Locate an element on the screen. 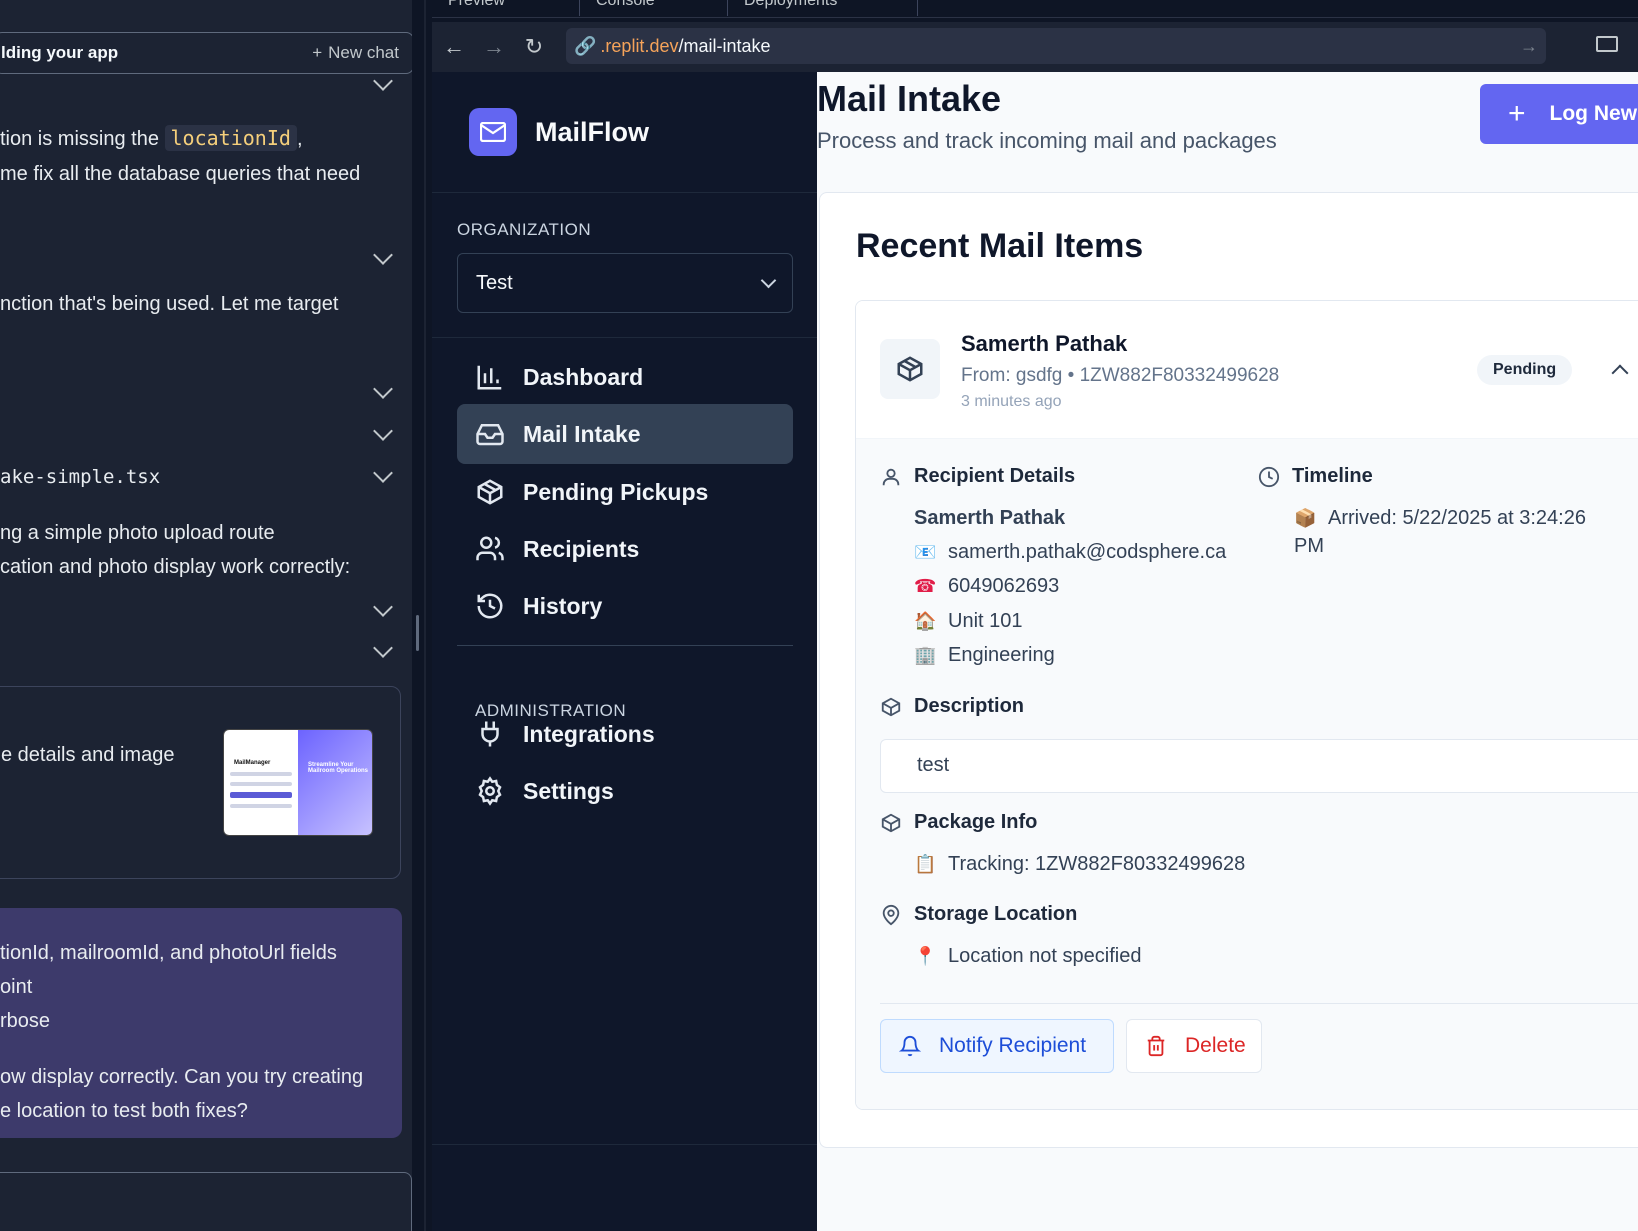  detail-phone: ☎ 6049062693 is located at coordinates (987, 586).